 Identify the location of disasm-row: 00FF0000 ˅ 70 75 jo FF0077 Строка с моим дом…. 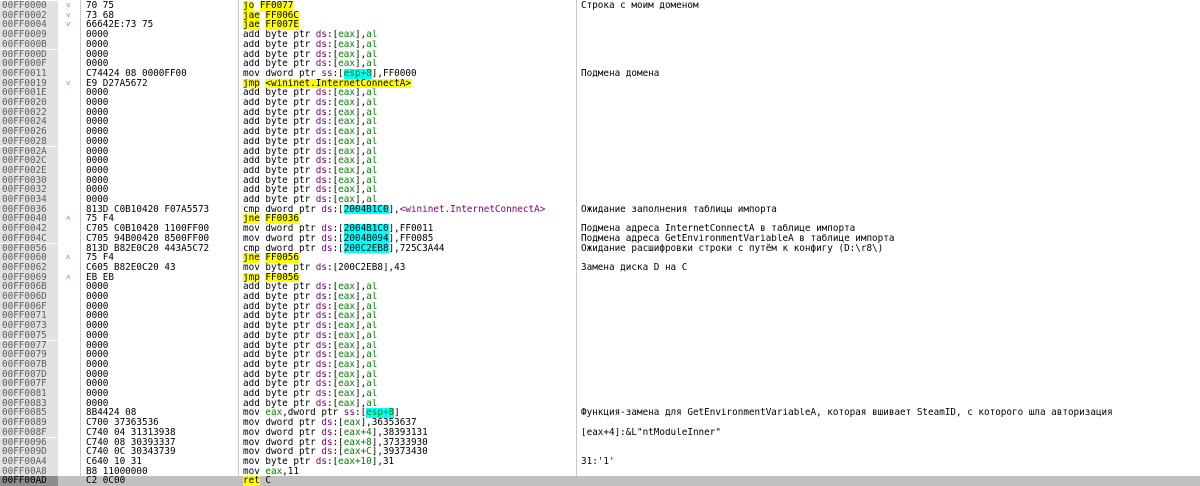
(600, 6).